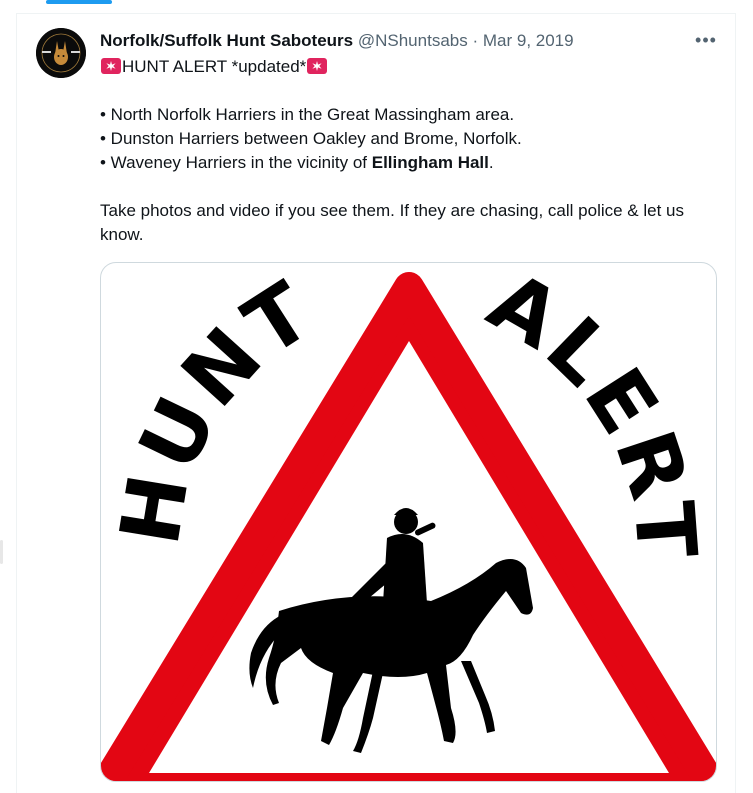 Image resolution: width=753 pixels, height=793 pixels. I want to click on bullet-prefix: • Waveney Harriers in the vicinity of, so click(236, 162).